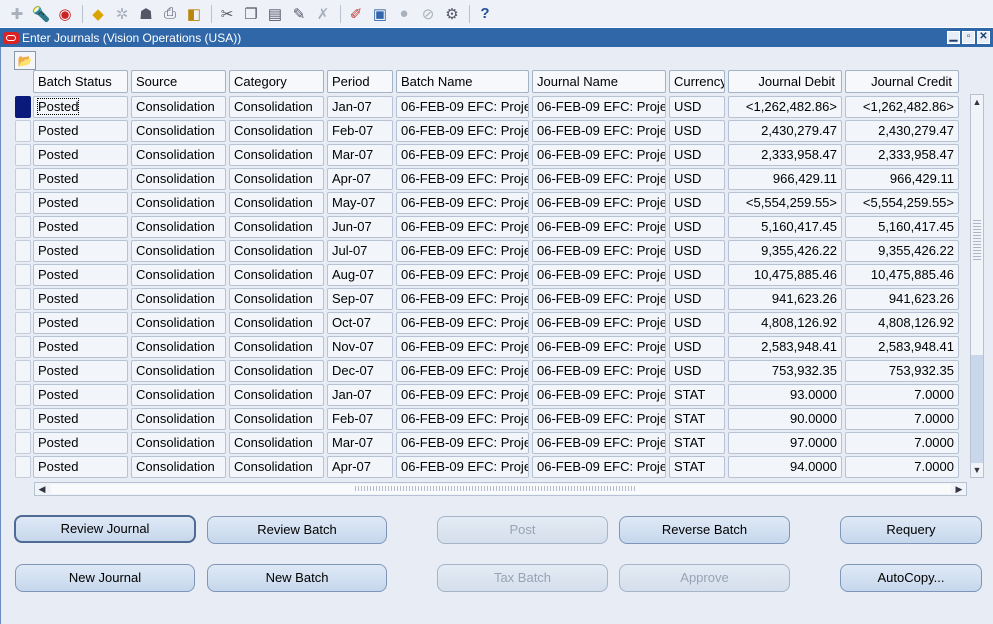 This screenshot has height=624, width=993. I want to click on scroll-up-icon: ▲, so click(977, 102).